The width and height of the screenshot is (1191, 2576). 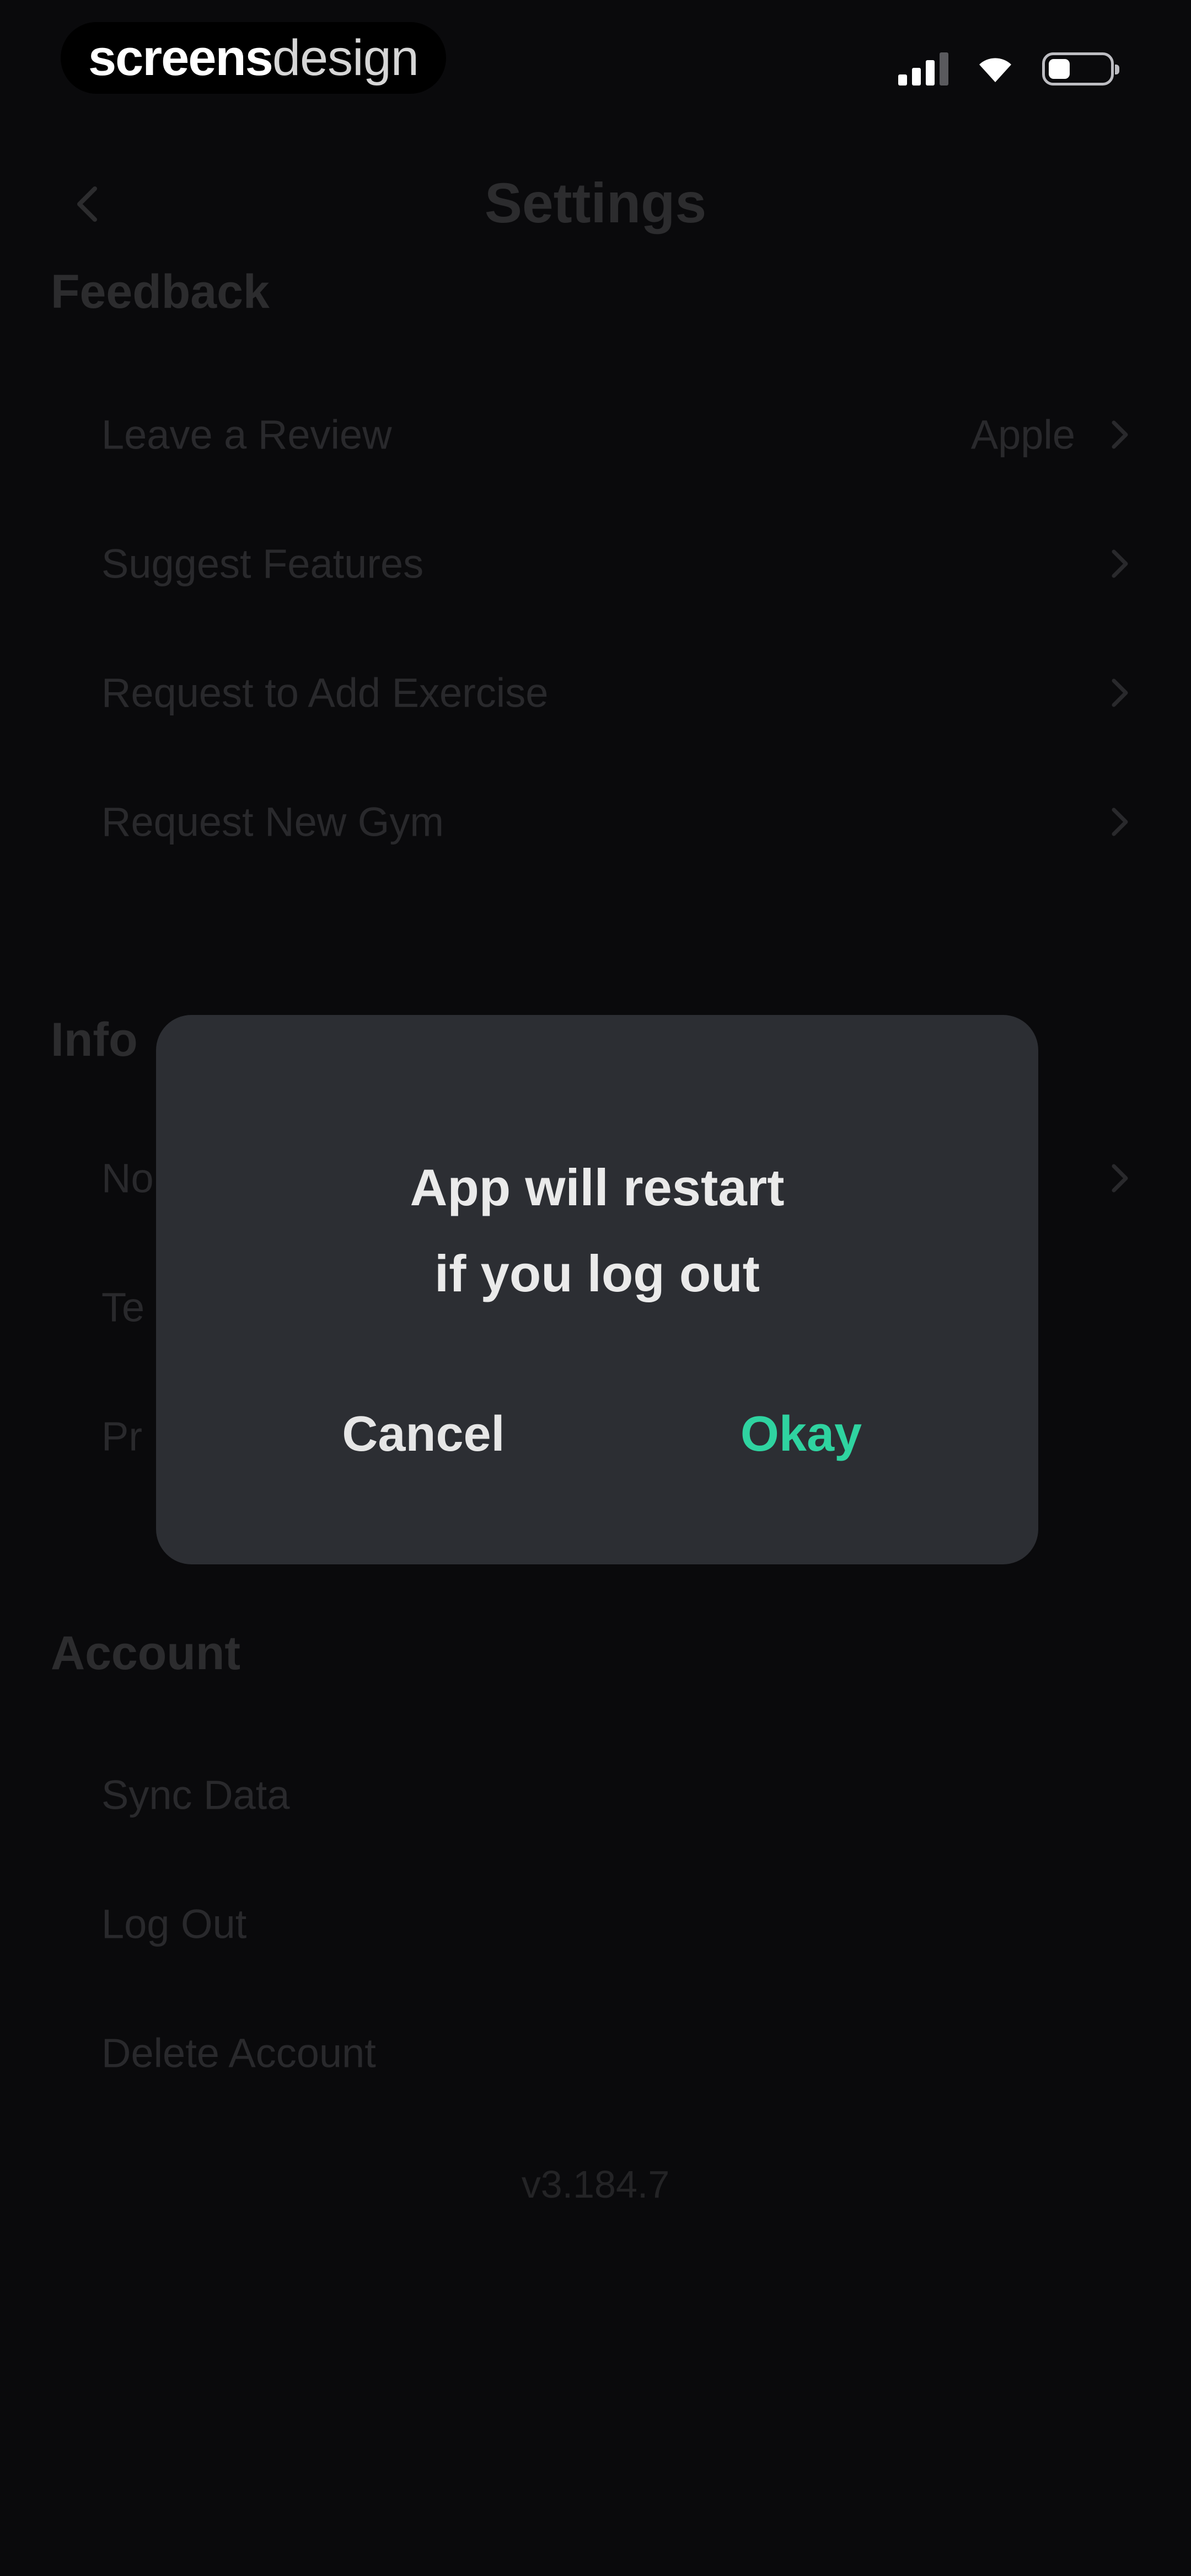 I want to click on brand-logo-part2: design, so click(x=345, y=57).